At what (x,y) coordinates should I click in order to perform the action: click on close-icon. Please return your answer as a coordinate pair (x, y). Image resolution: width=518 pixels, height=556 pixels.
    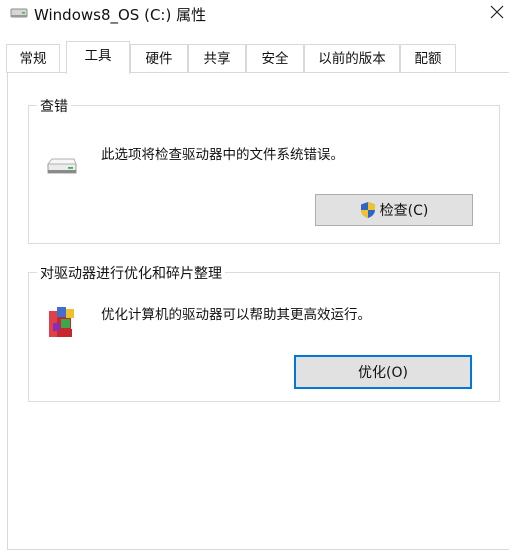
    Looking at the image, I should click on (497, 14).